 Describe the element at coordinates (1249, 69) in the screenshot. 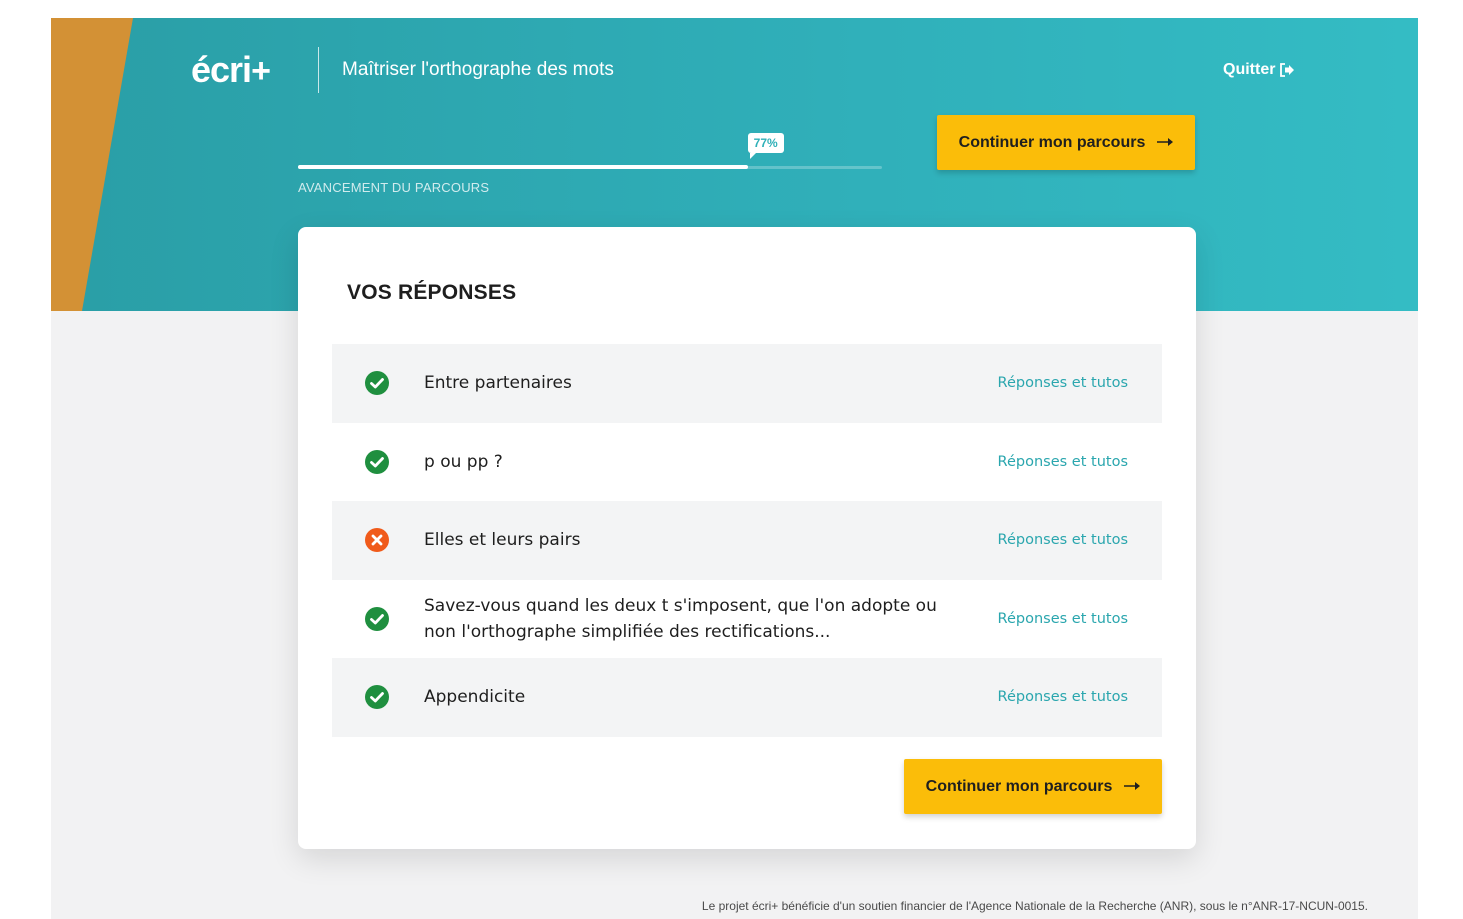

I see `quit-label: Quitter` at that location.